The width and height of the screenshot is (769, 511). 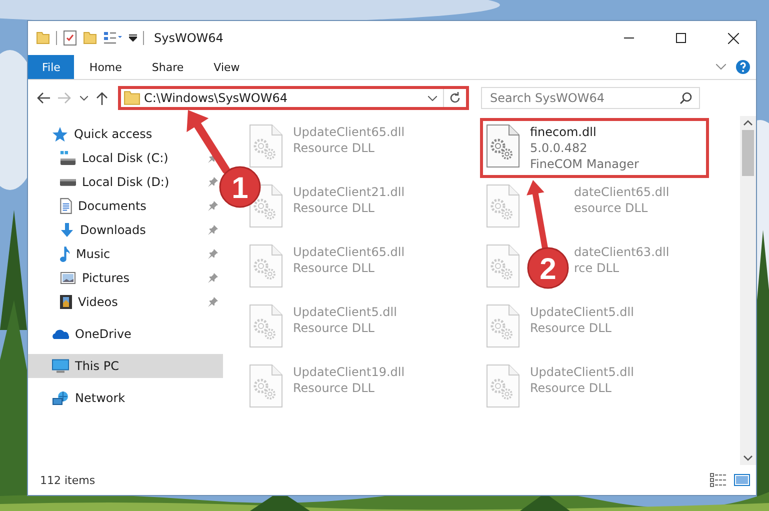 What do you see at coordinates (215, 98) in the screenshot?
I see `folder-path: C:\Windows\SysWOW64` at bounding box center [215, 98].